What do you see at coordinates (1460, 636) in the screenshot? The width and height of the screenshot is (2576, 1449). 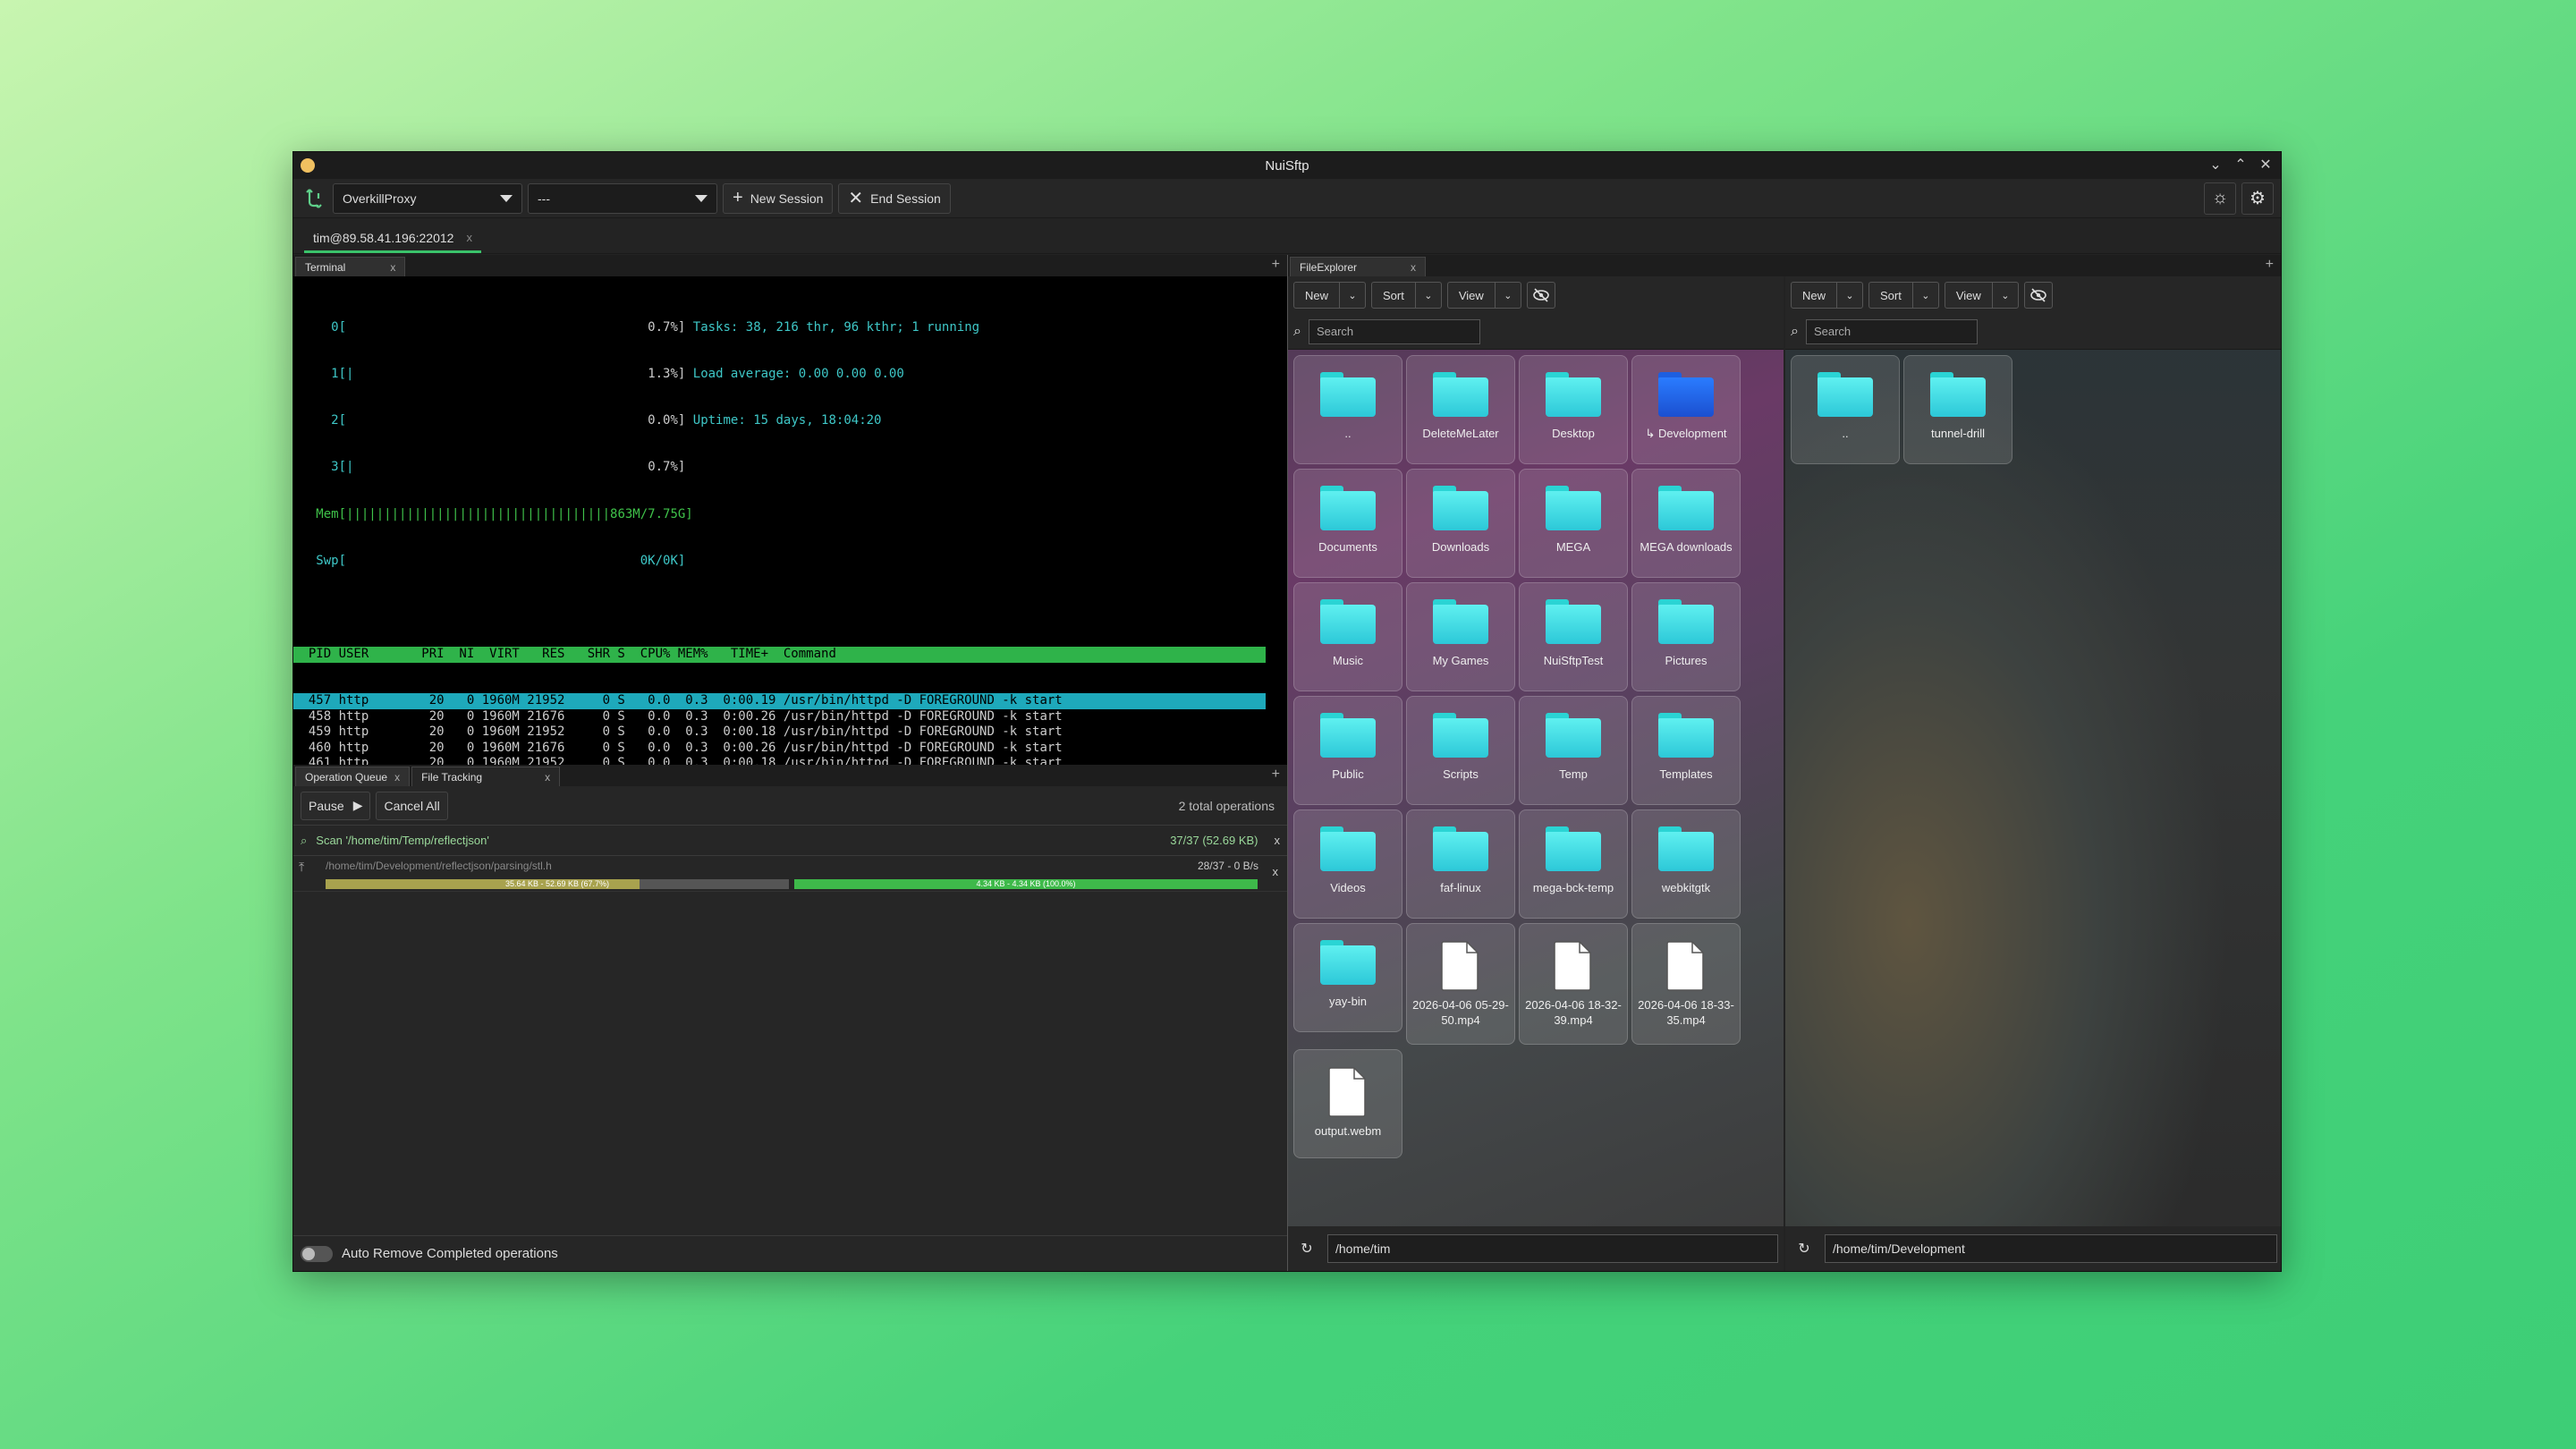 I see `folder-item: My Games` at bounding box center [1460, 636].